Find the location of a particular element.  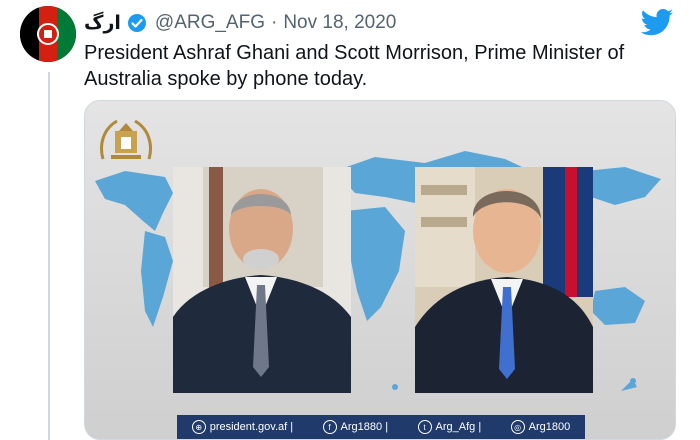

photo-ashraf-ghani is located at coordinates (262, 280).